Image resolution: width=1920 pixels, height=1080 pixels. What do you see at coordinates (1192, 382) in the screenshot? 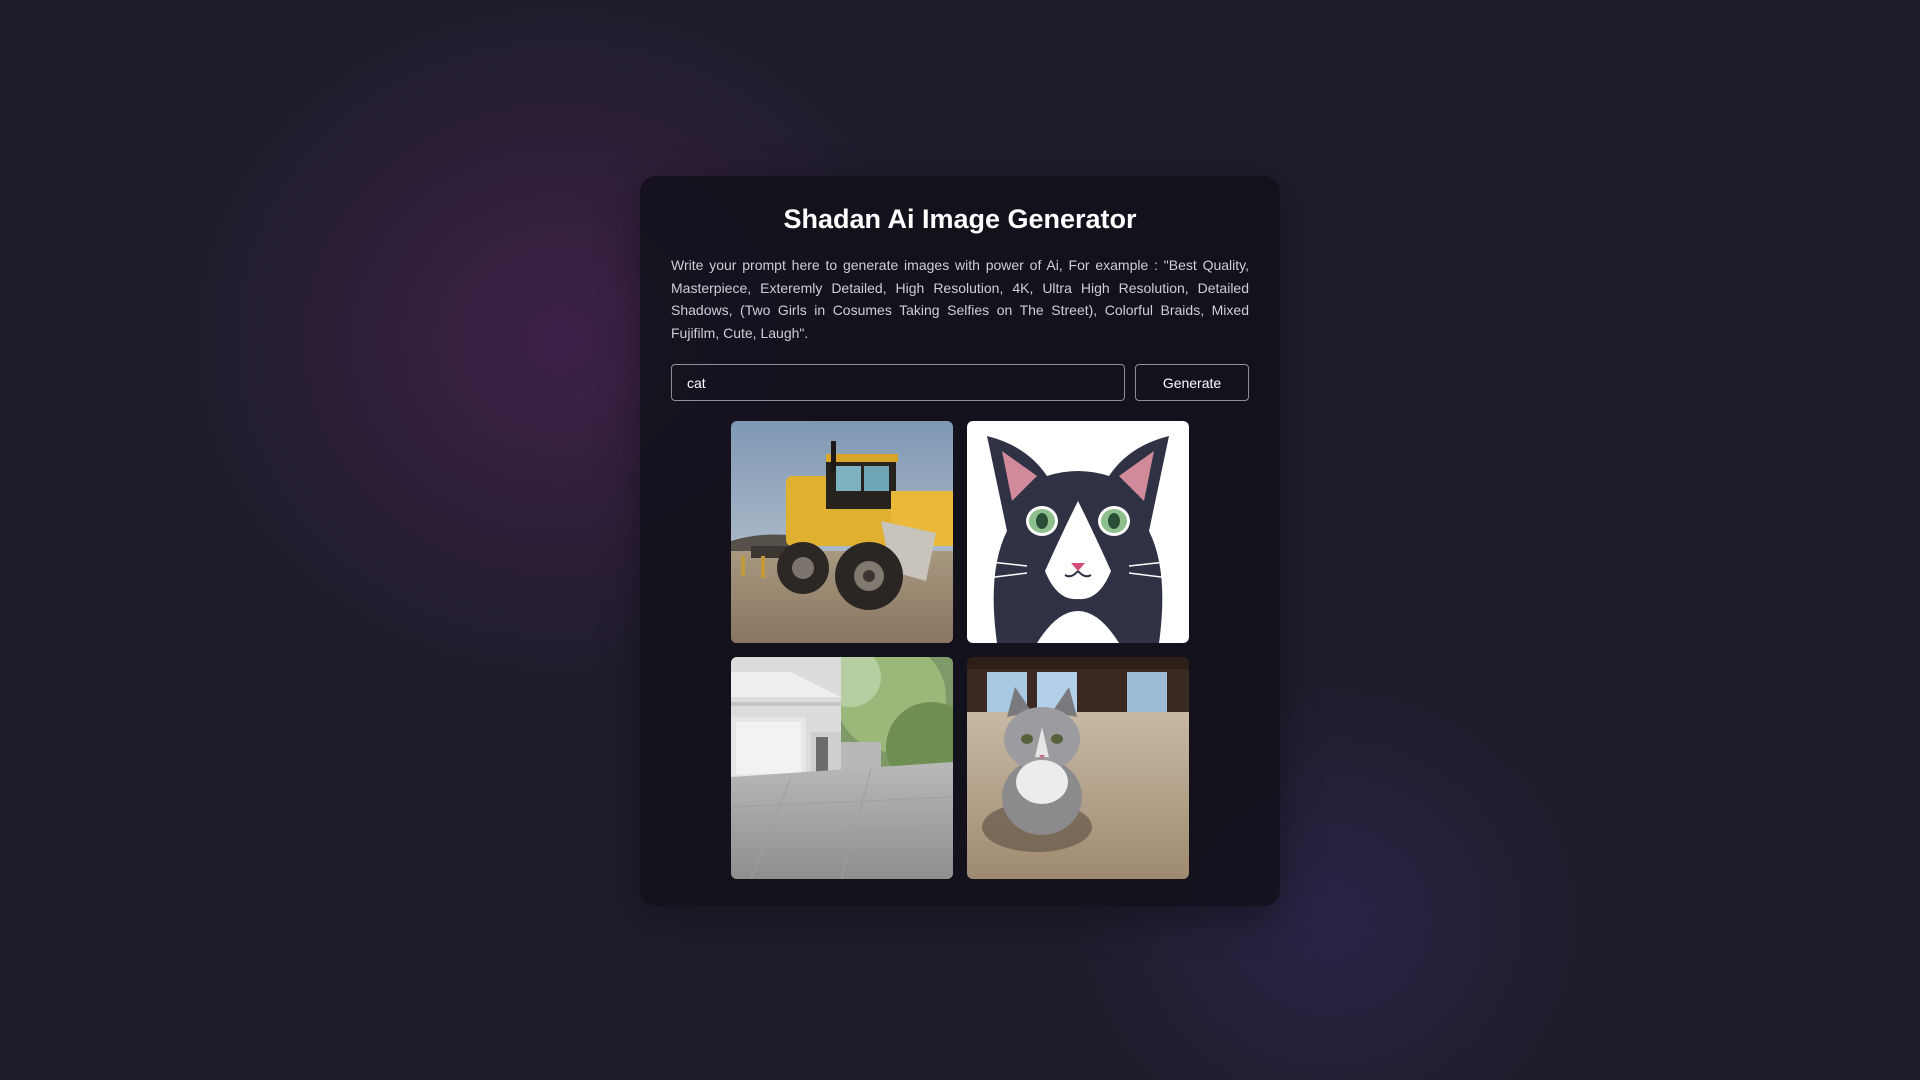
I see `generate-button: Generate` at bounding box center [1192, 382].